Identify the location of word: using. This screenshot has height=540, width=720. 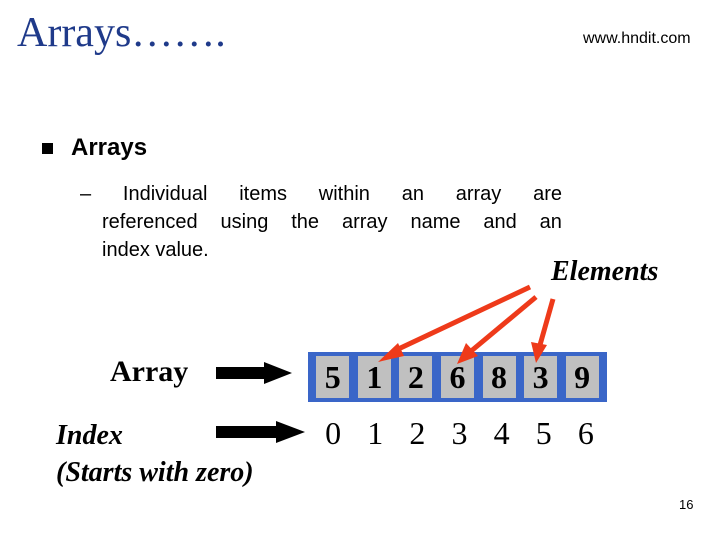
(244, 222).